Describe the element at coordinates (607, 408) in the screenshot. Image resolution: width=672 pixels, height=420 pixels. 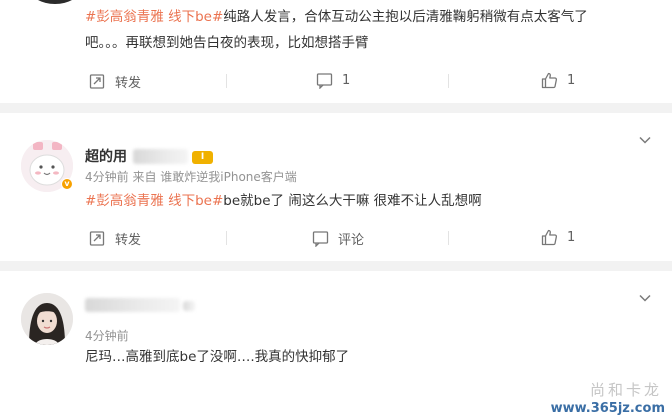
I see `watermark-url: www.365jz.com` at that location.